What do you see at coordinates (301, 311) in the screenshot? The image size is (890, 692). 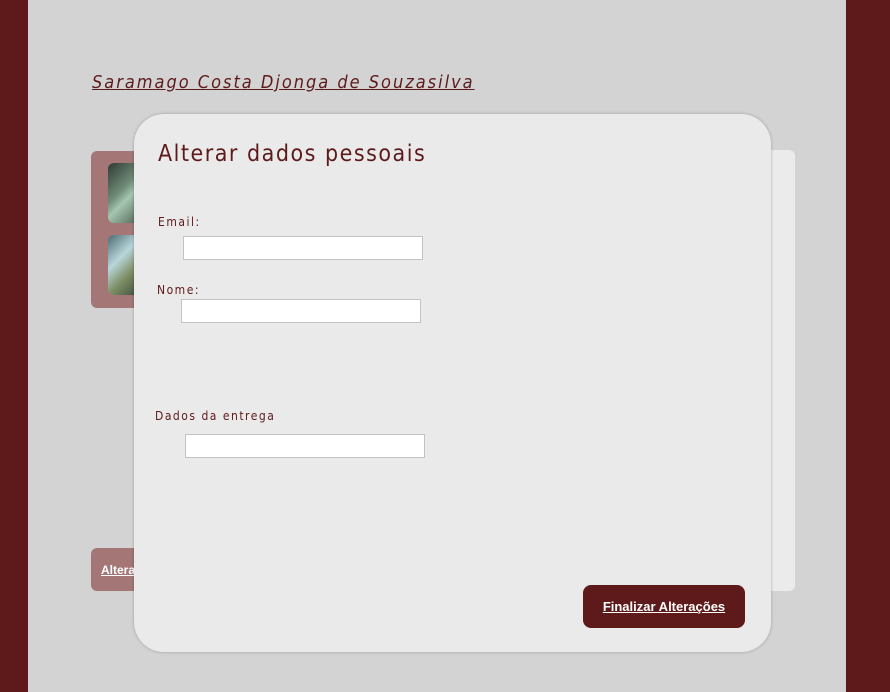 I see `name-field` at bounding box center [301, 311].